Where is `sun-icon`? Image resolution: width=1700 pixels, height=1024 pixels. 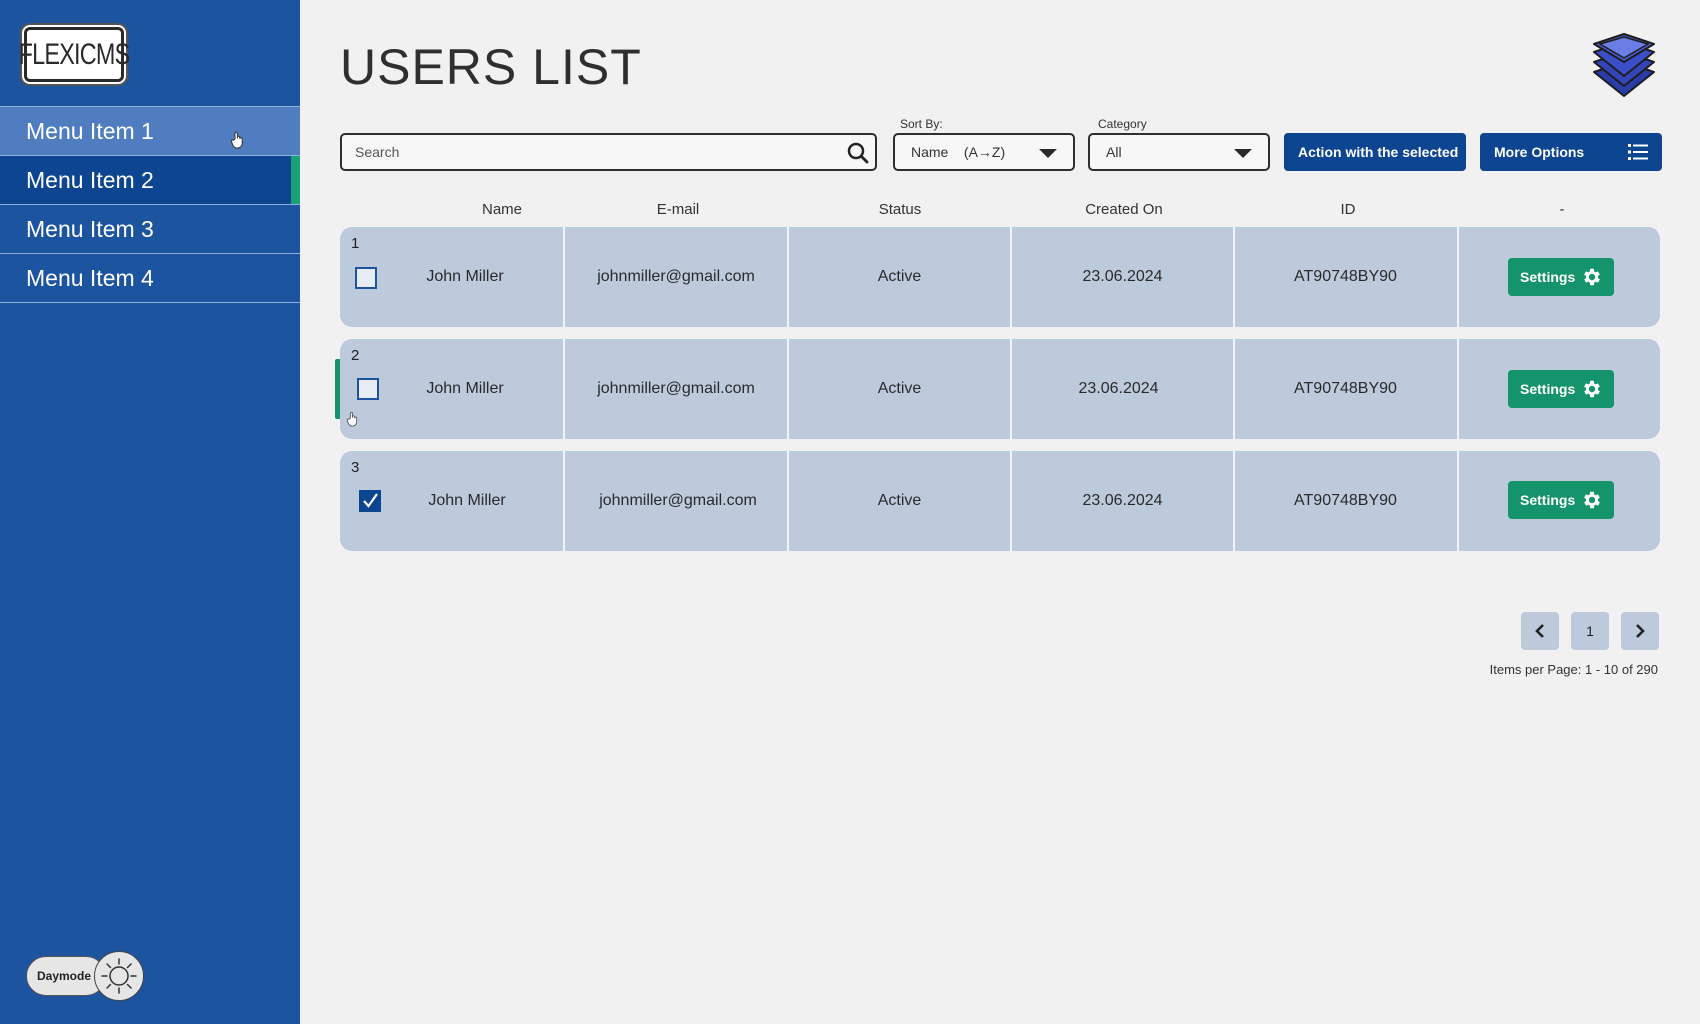 sun-icon is located at coordinates (119, 976).